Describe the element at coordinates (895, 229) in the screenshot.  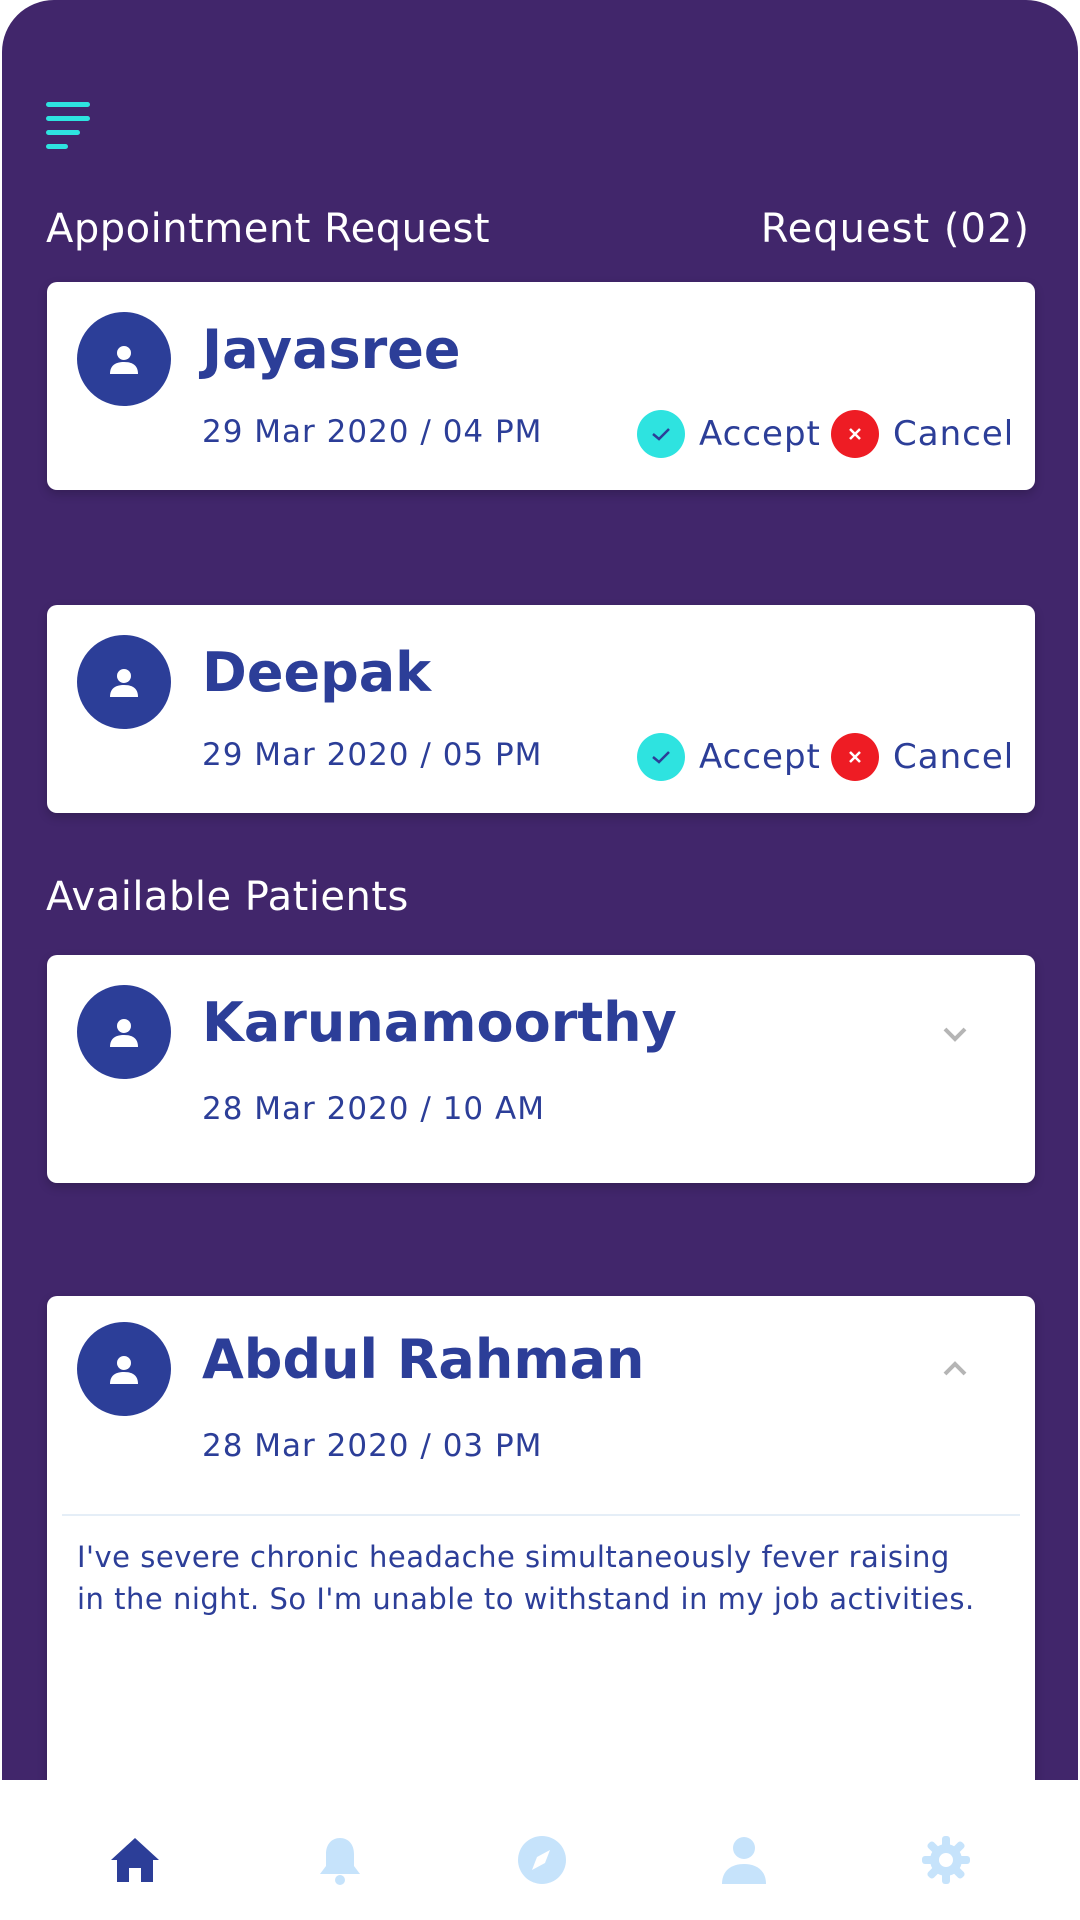
I see `request-count: Request (02)` at that location.